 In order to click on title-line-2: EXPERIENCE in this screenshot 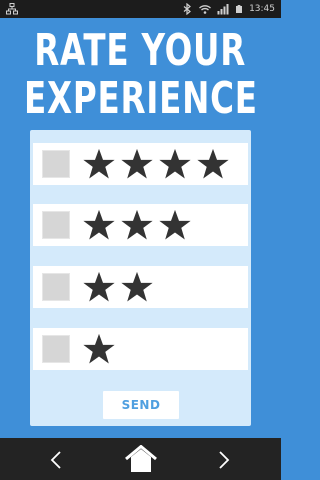, I will do `click(140, 98)`.